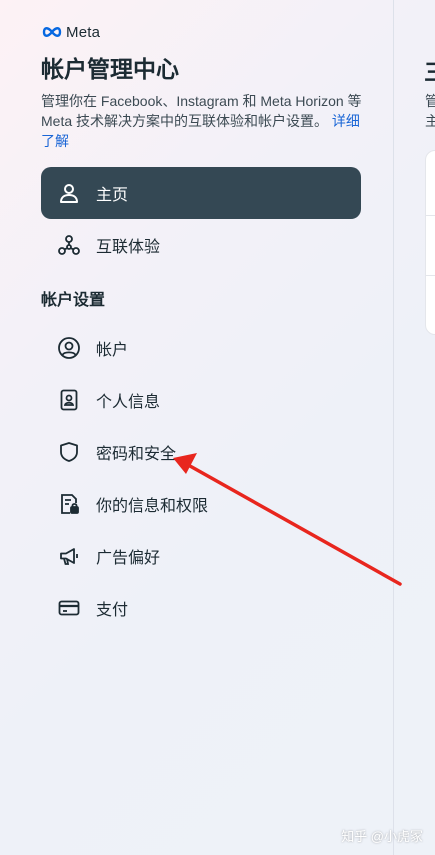 The height and width of the screenshot is (855, 435). I want to click on main-card, so click(430, 242).